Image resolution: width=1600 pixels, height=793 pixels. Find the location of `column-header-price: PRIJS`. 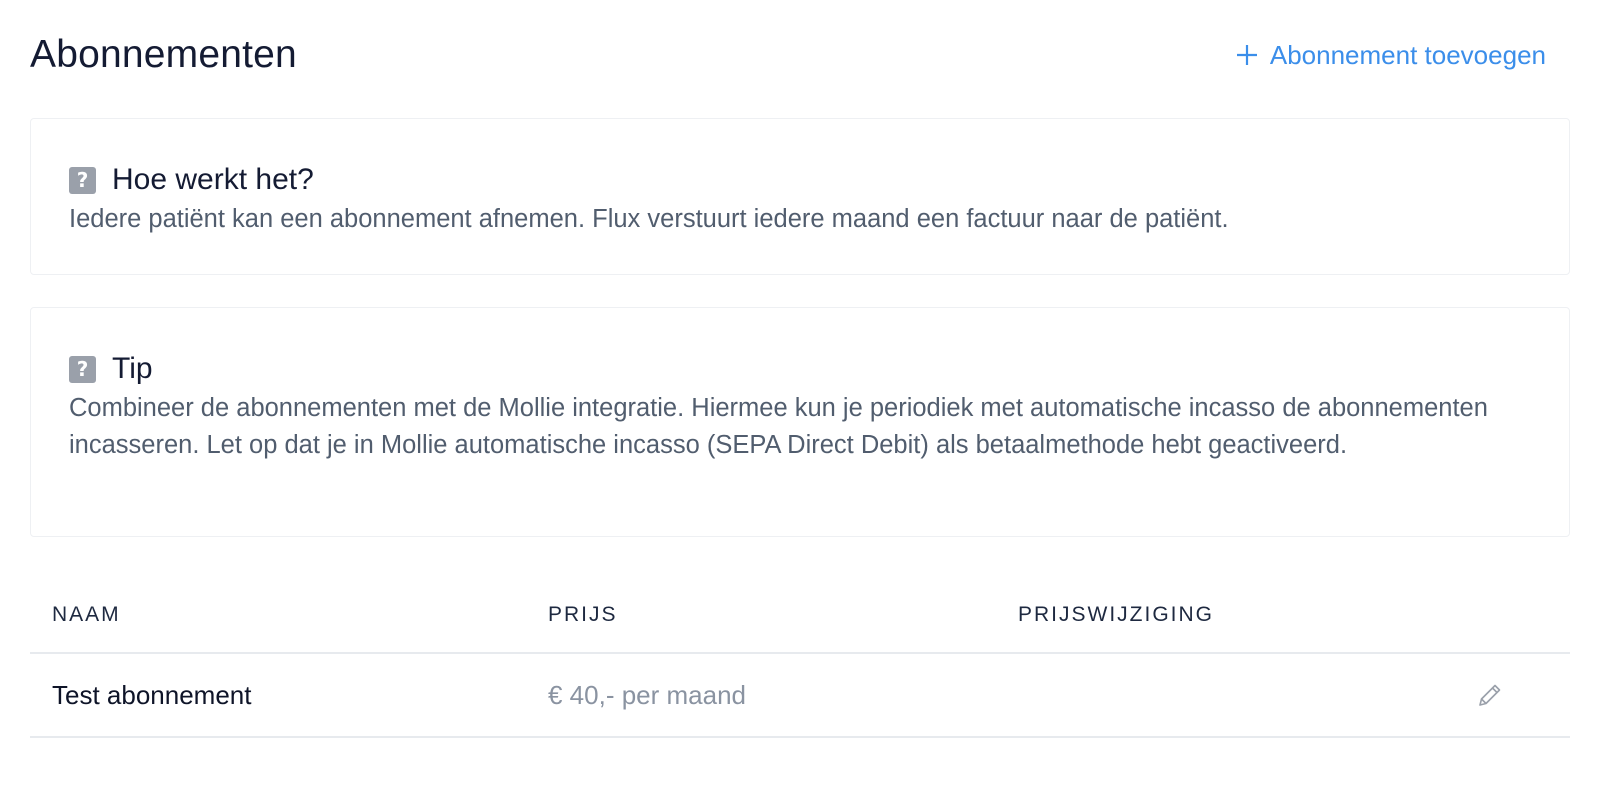

column-header-price: PRIJS is located at coordinates (583, 614).